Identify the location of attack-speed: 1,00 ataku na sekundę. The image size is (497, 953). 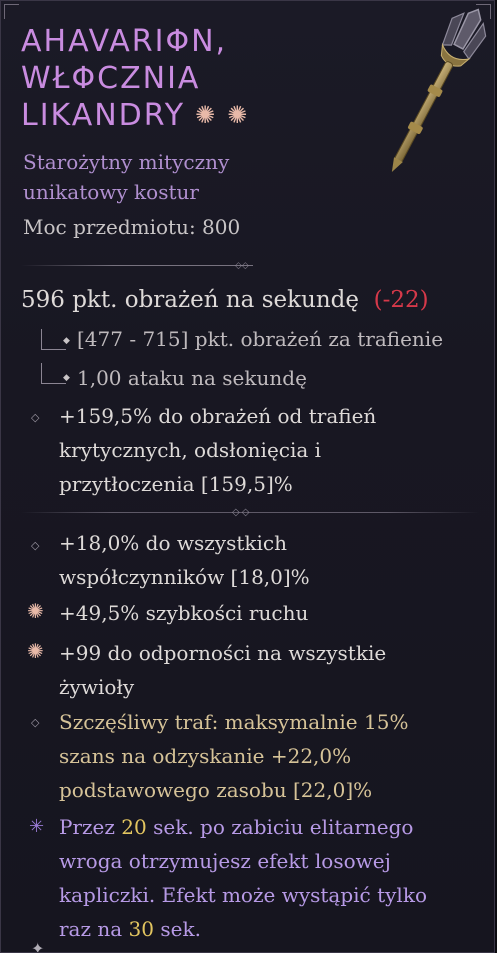
(192, 378).